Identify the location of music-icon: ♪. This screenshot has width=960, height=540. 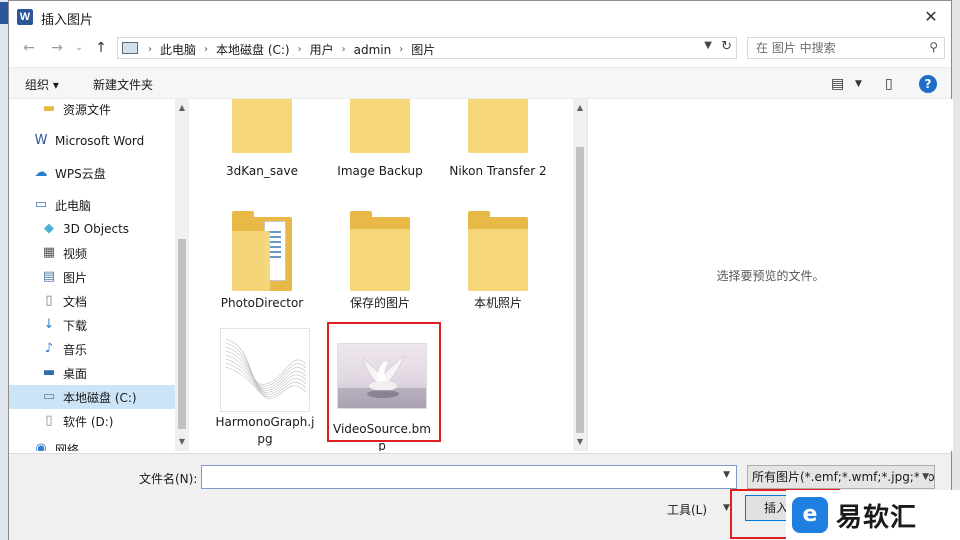
(49, 348).